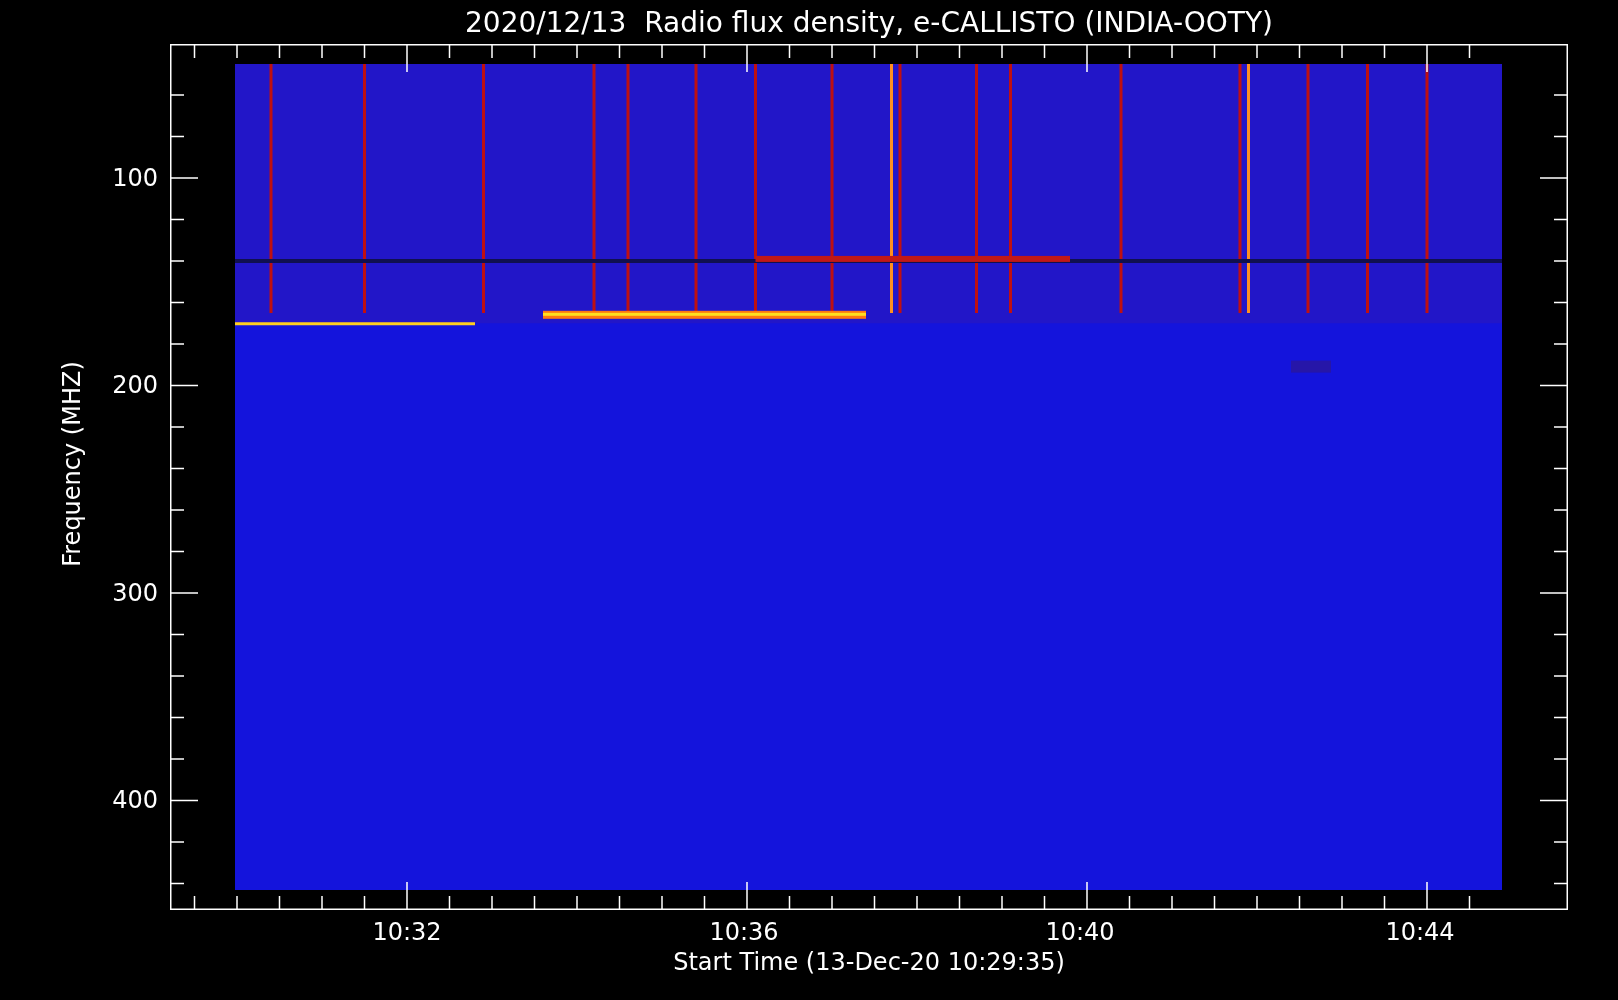 The width and height of the screenshot is (1618, 1000). I want to click on chart-title: 2020/12/13 Radio flux density, e-CALLISTO (INDIA-OOTY), so click(869, 22).